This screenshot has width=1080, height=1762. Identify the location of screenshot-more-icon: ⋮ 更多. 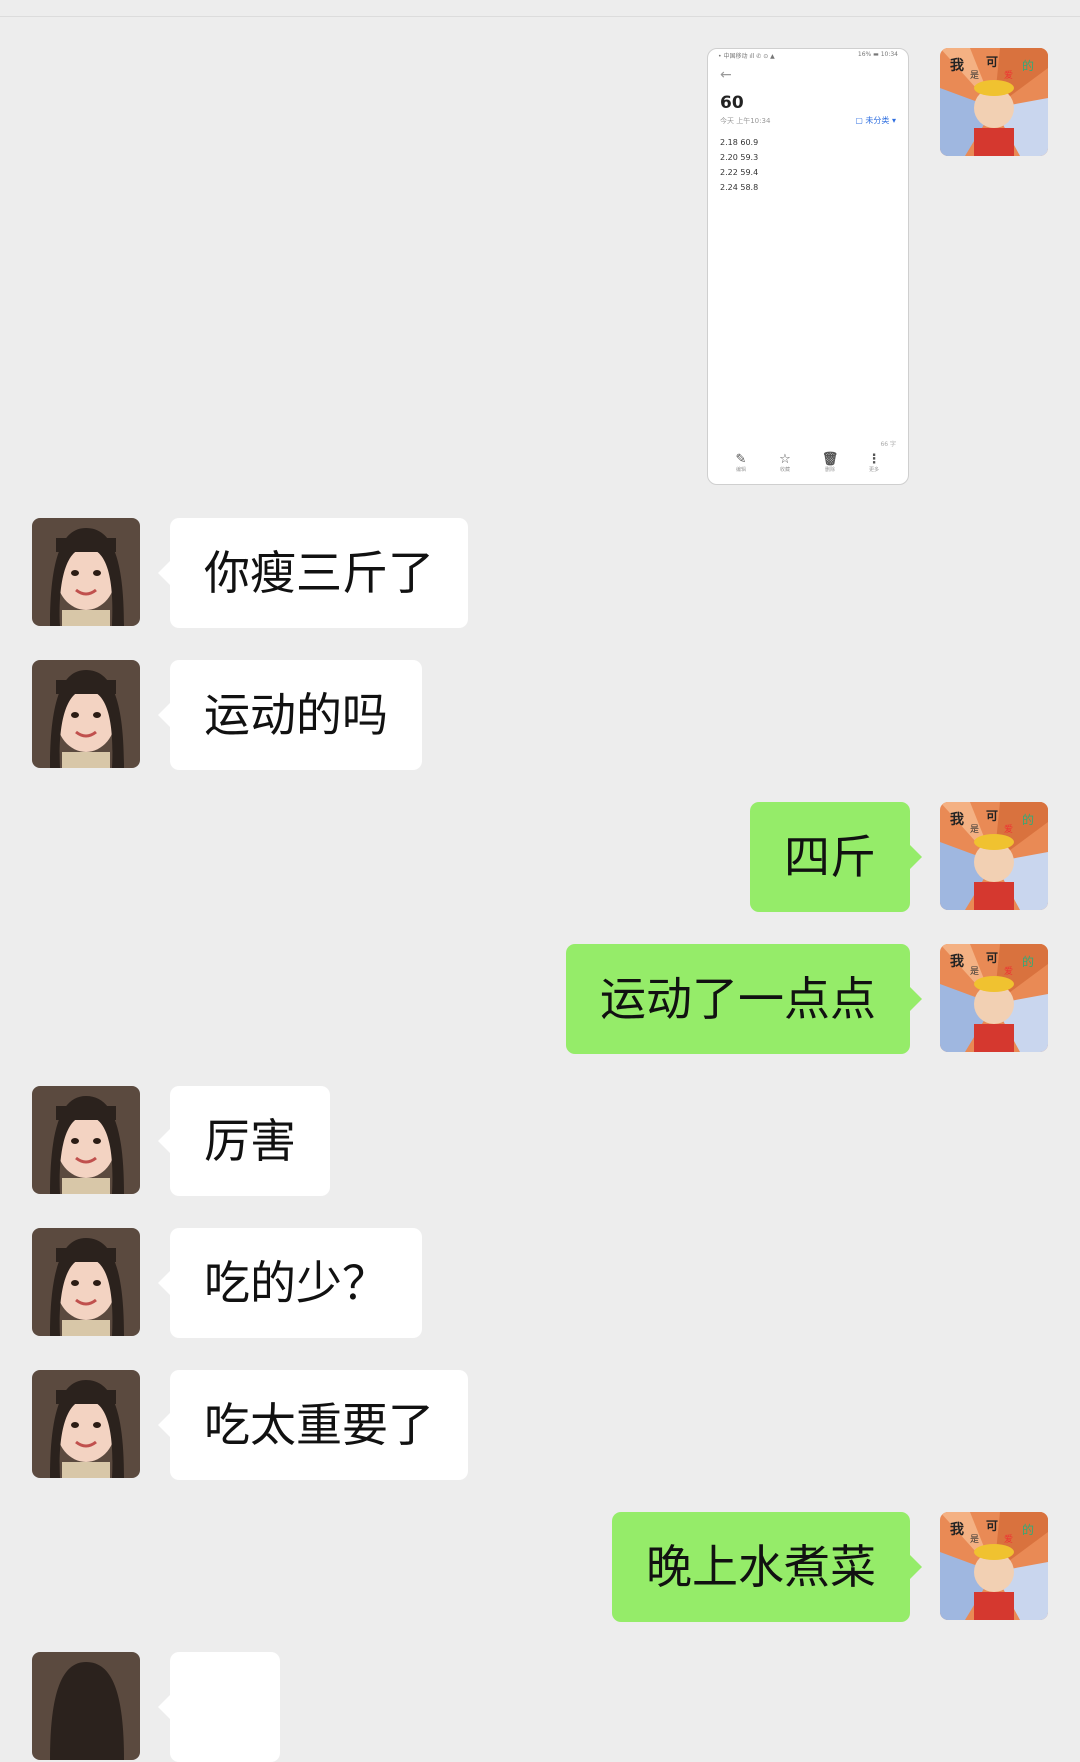
(874, 462).